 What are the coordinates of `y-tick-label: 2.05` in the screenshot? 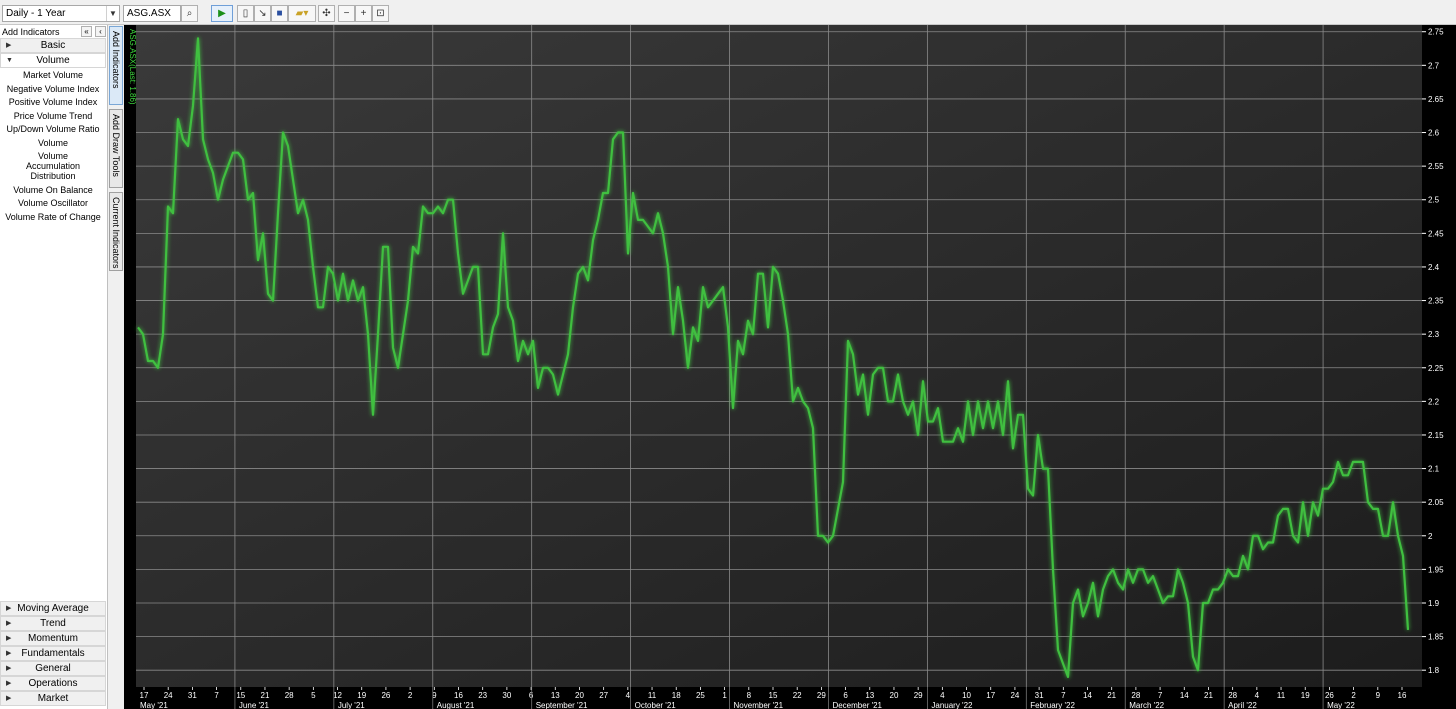 It's located at (1436, 502).